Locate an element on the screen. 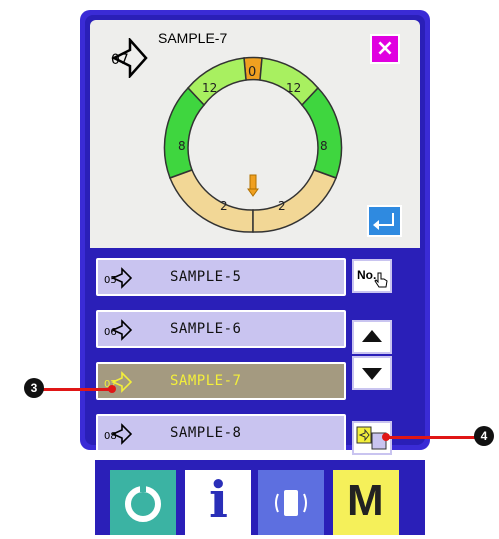  mode-button: M is located at coordinates (366, 502).